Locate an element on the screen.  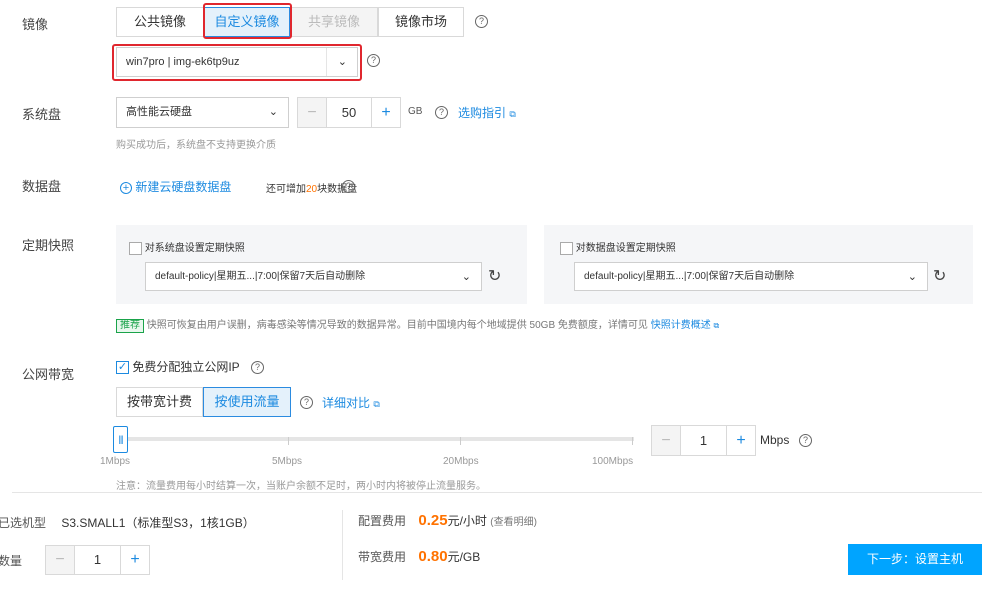
snapshot-billing-link: 快照计费概述 ⧉ is located at coordinates (685, 325).